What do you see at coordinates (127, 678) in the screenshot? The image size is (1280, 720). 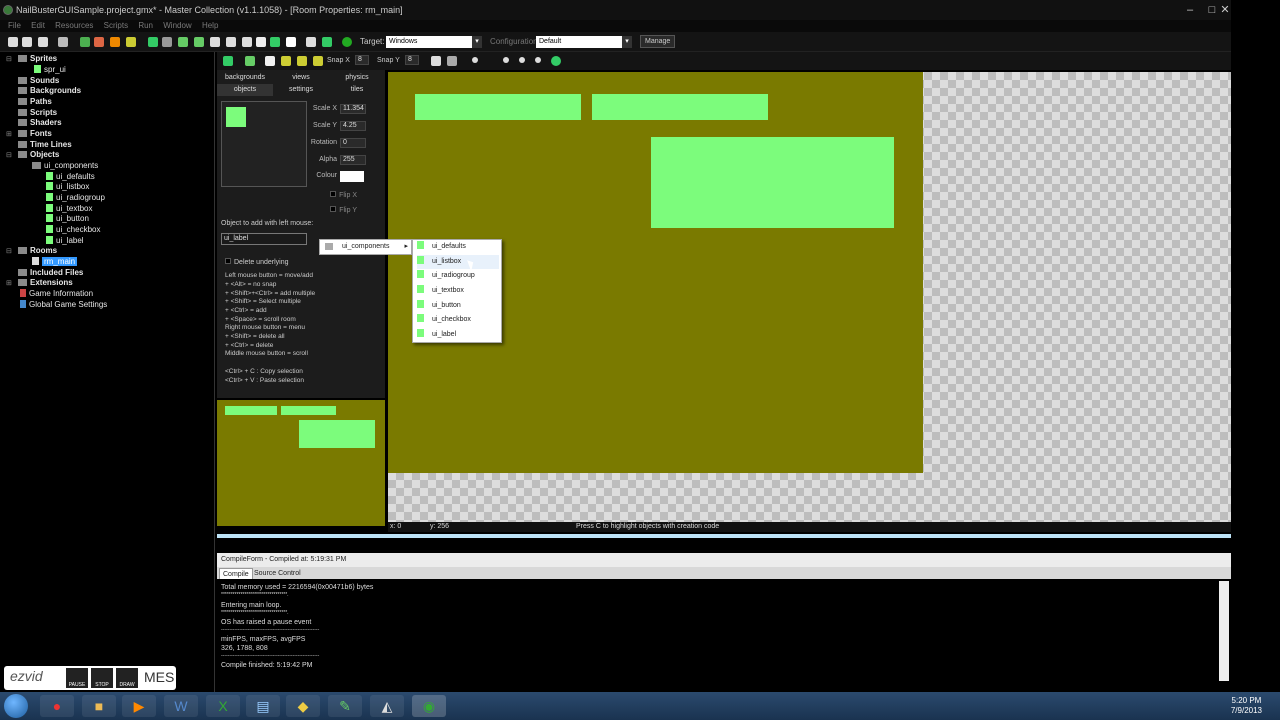 I see `draw-button: DRAW` at bounding box center [127, 678].